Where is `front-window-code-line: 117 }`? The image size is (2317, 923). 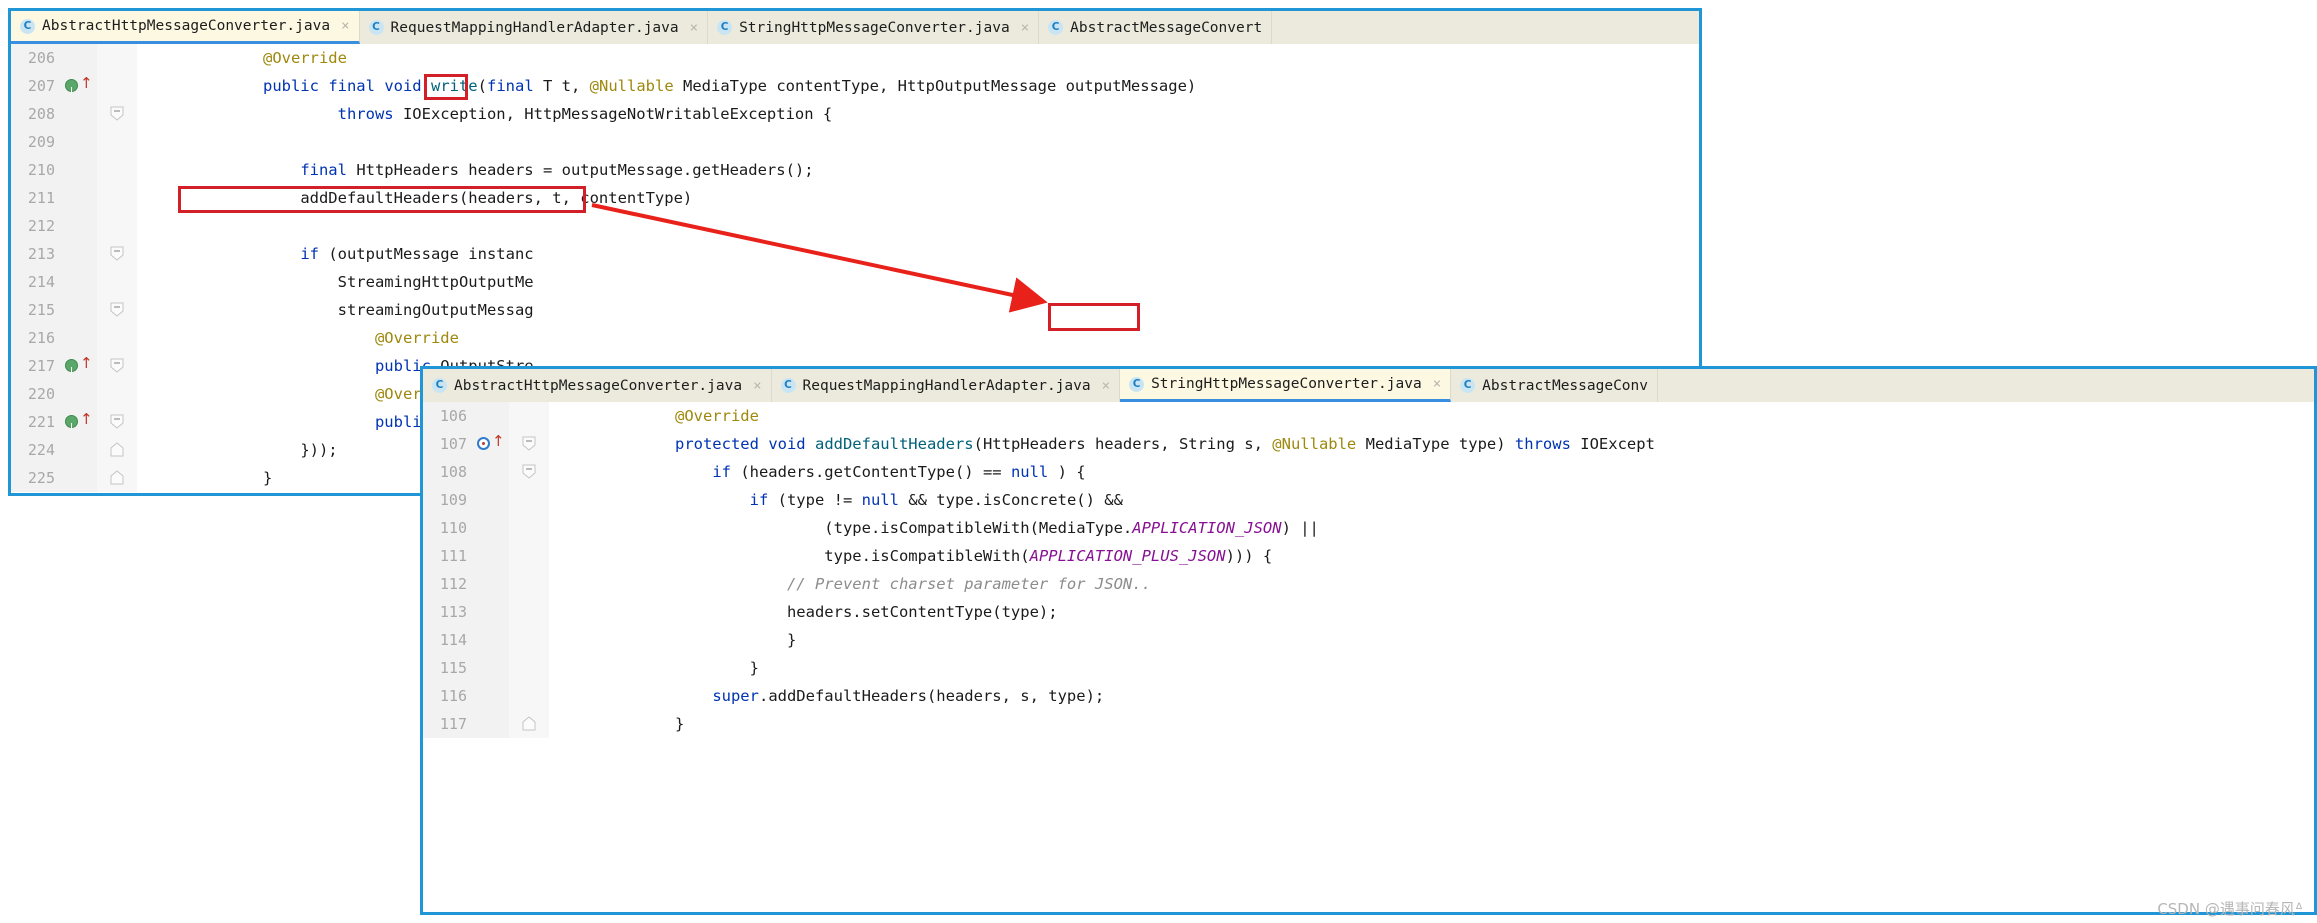 front-window-code-line: 117 } is located at coordinates (1368, 724).